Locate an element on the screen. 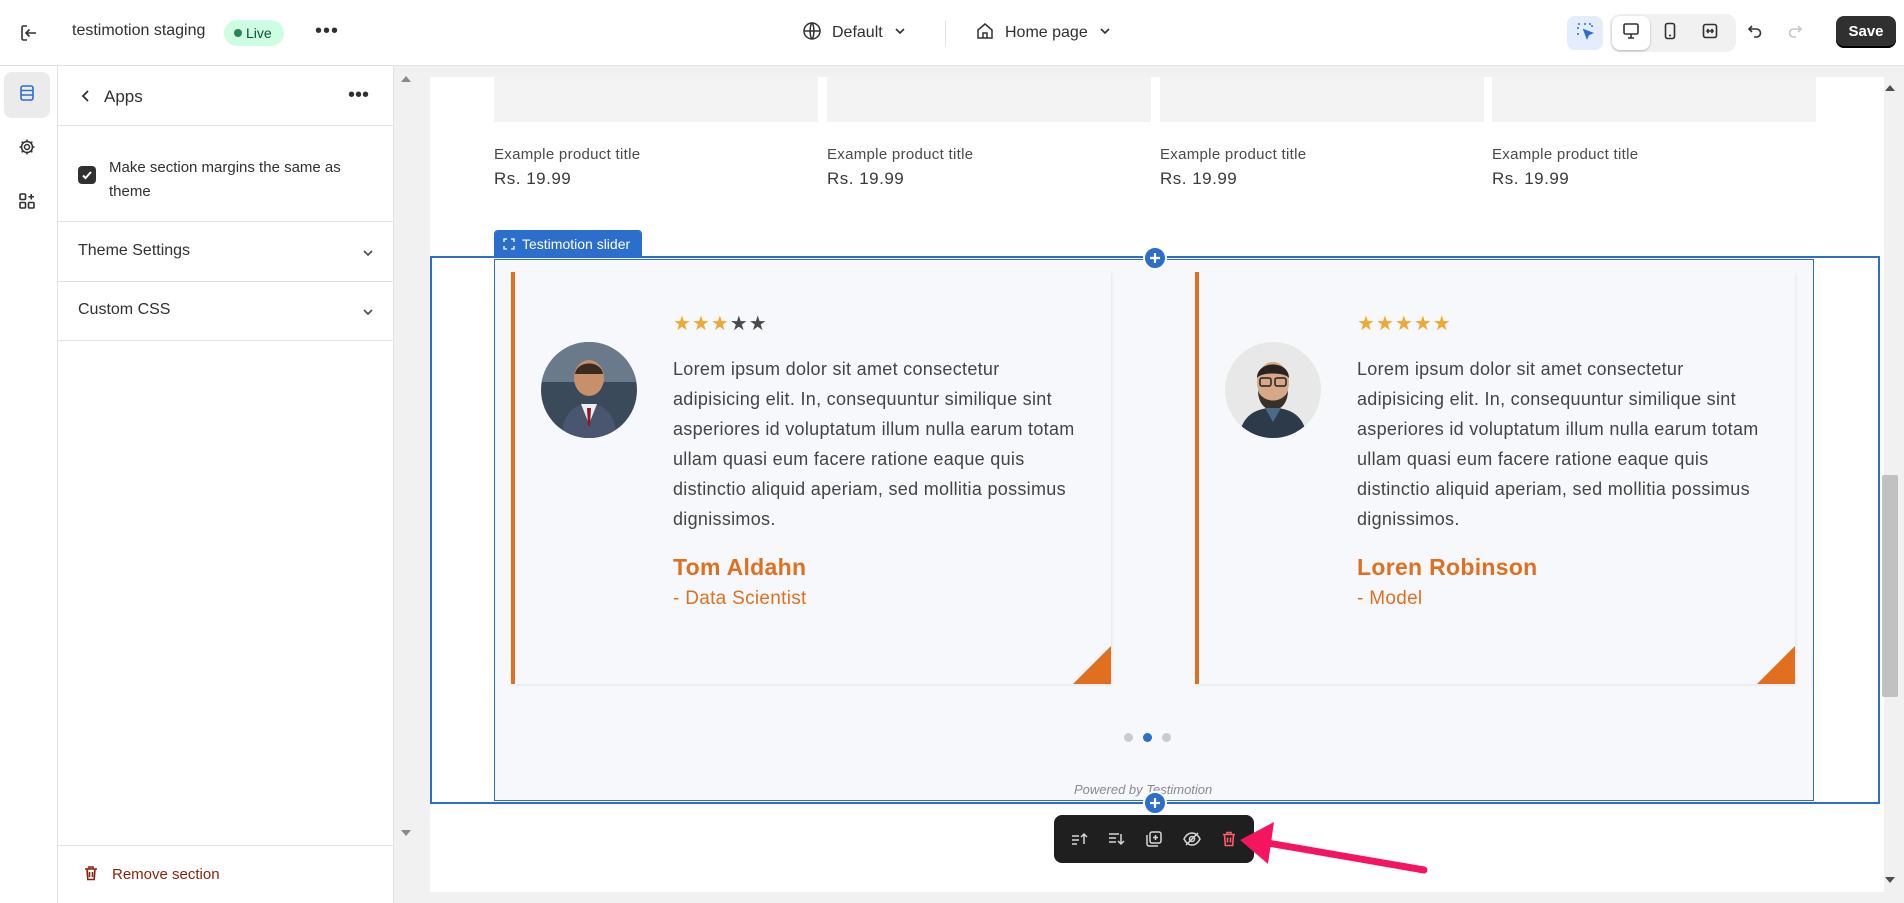 The width and height of the screenshot is (1904, 903). accordion-label: Theme Settings is located at coordinates (134, 250).